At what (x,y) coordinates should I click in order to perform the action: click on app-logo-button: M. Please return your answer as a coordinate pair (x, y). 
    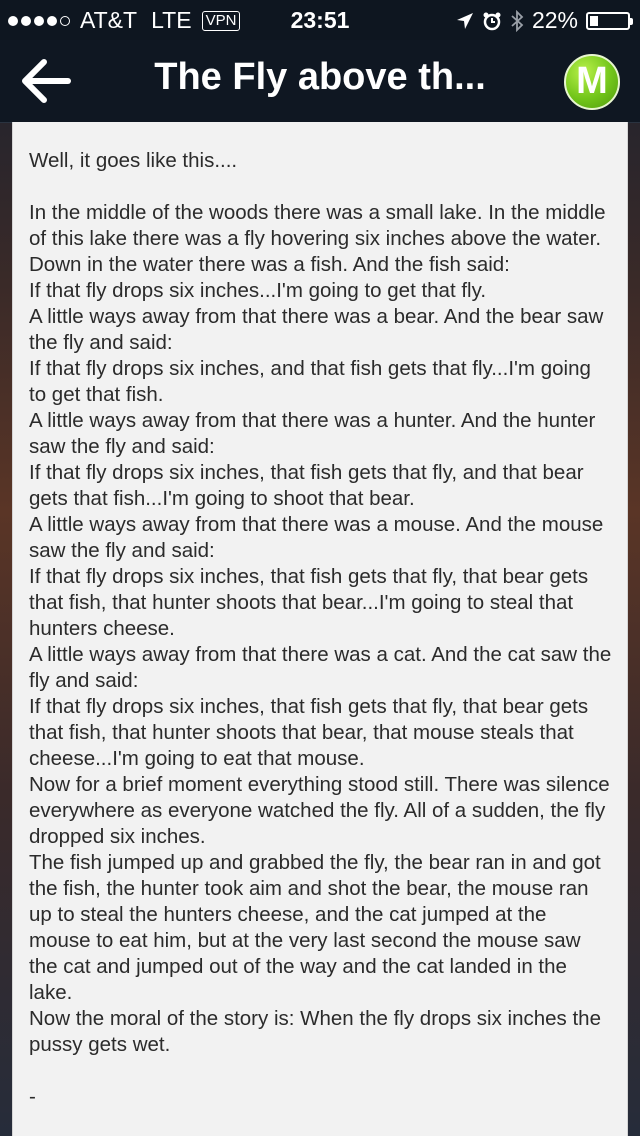
    Looking at the image, I should click on (592, 82).